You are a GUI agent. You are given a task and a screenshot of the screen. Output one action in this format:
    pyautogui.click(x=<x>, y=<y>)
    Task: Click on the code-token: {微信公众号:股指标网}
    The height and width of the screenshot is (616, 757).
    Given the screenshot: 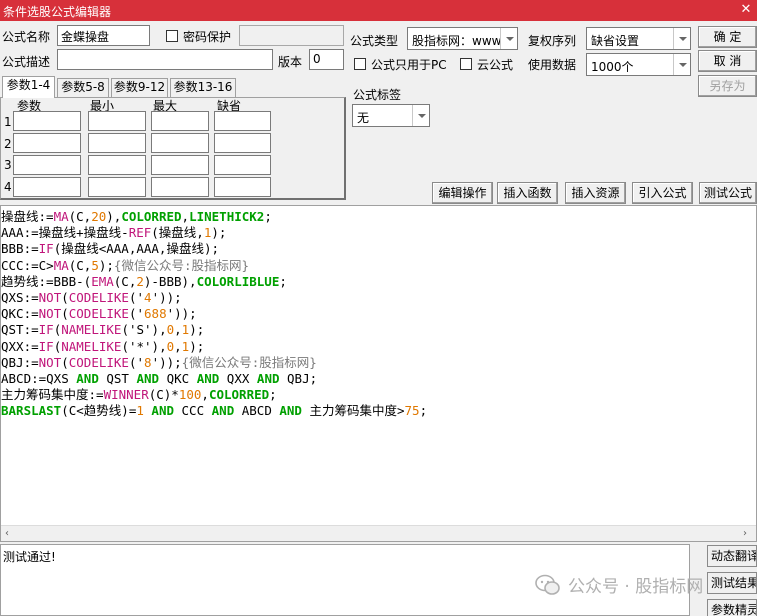 What is the action you would take?
    pyautogui.click(x=181, y=265)
    